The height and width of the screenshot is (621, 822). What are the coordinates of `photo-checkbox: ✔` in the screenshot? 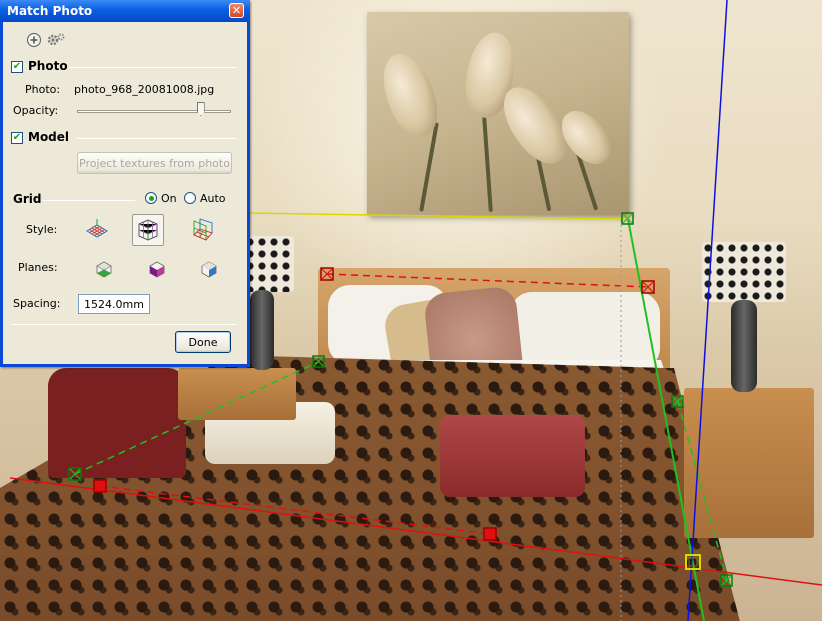 It's located at (17, 67).